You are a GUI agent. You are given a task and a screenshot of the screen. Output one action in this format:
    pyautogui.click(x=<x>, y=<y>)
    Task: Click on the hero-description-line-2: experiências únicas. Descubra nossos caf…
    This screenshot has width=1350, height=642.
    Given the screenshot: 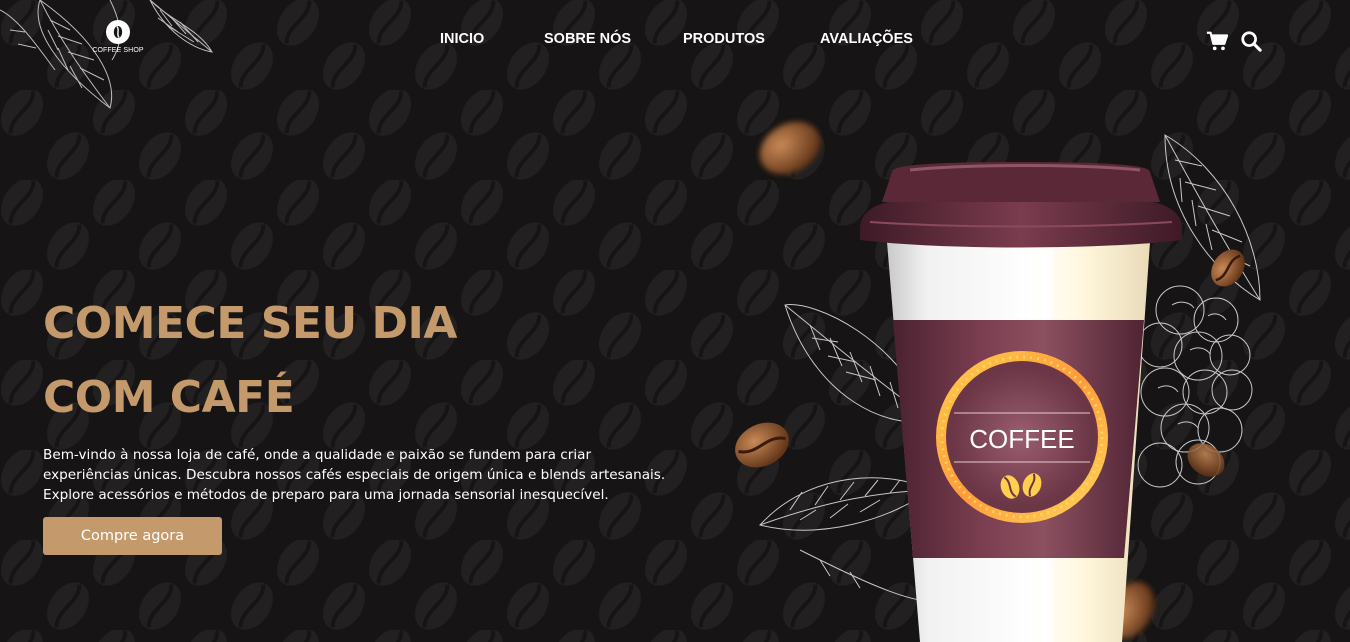 What is the action you would take?
    pyautogui.click(x=354, y=475)
    